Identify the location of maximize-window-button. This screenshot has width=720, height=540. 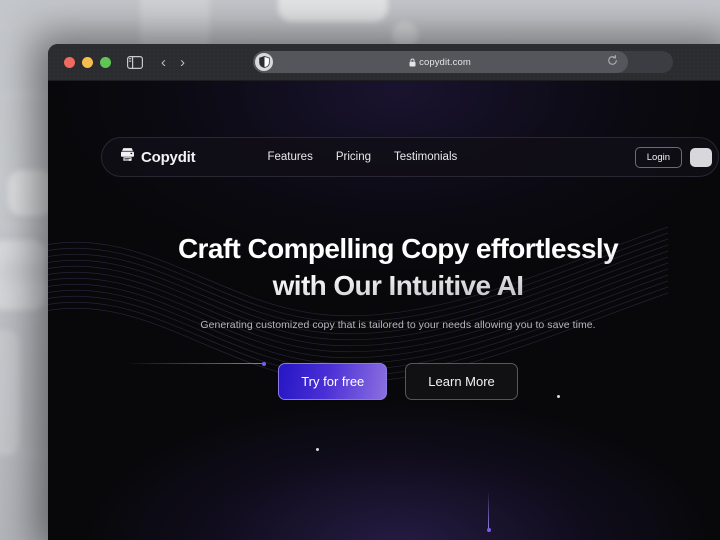
(105, 62).